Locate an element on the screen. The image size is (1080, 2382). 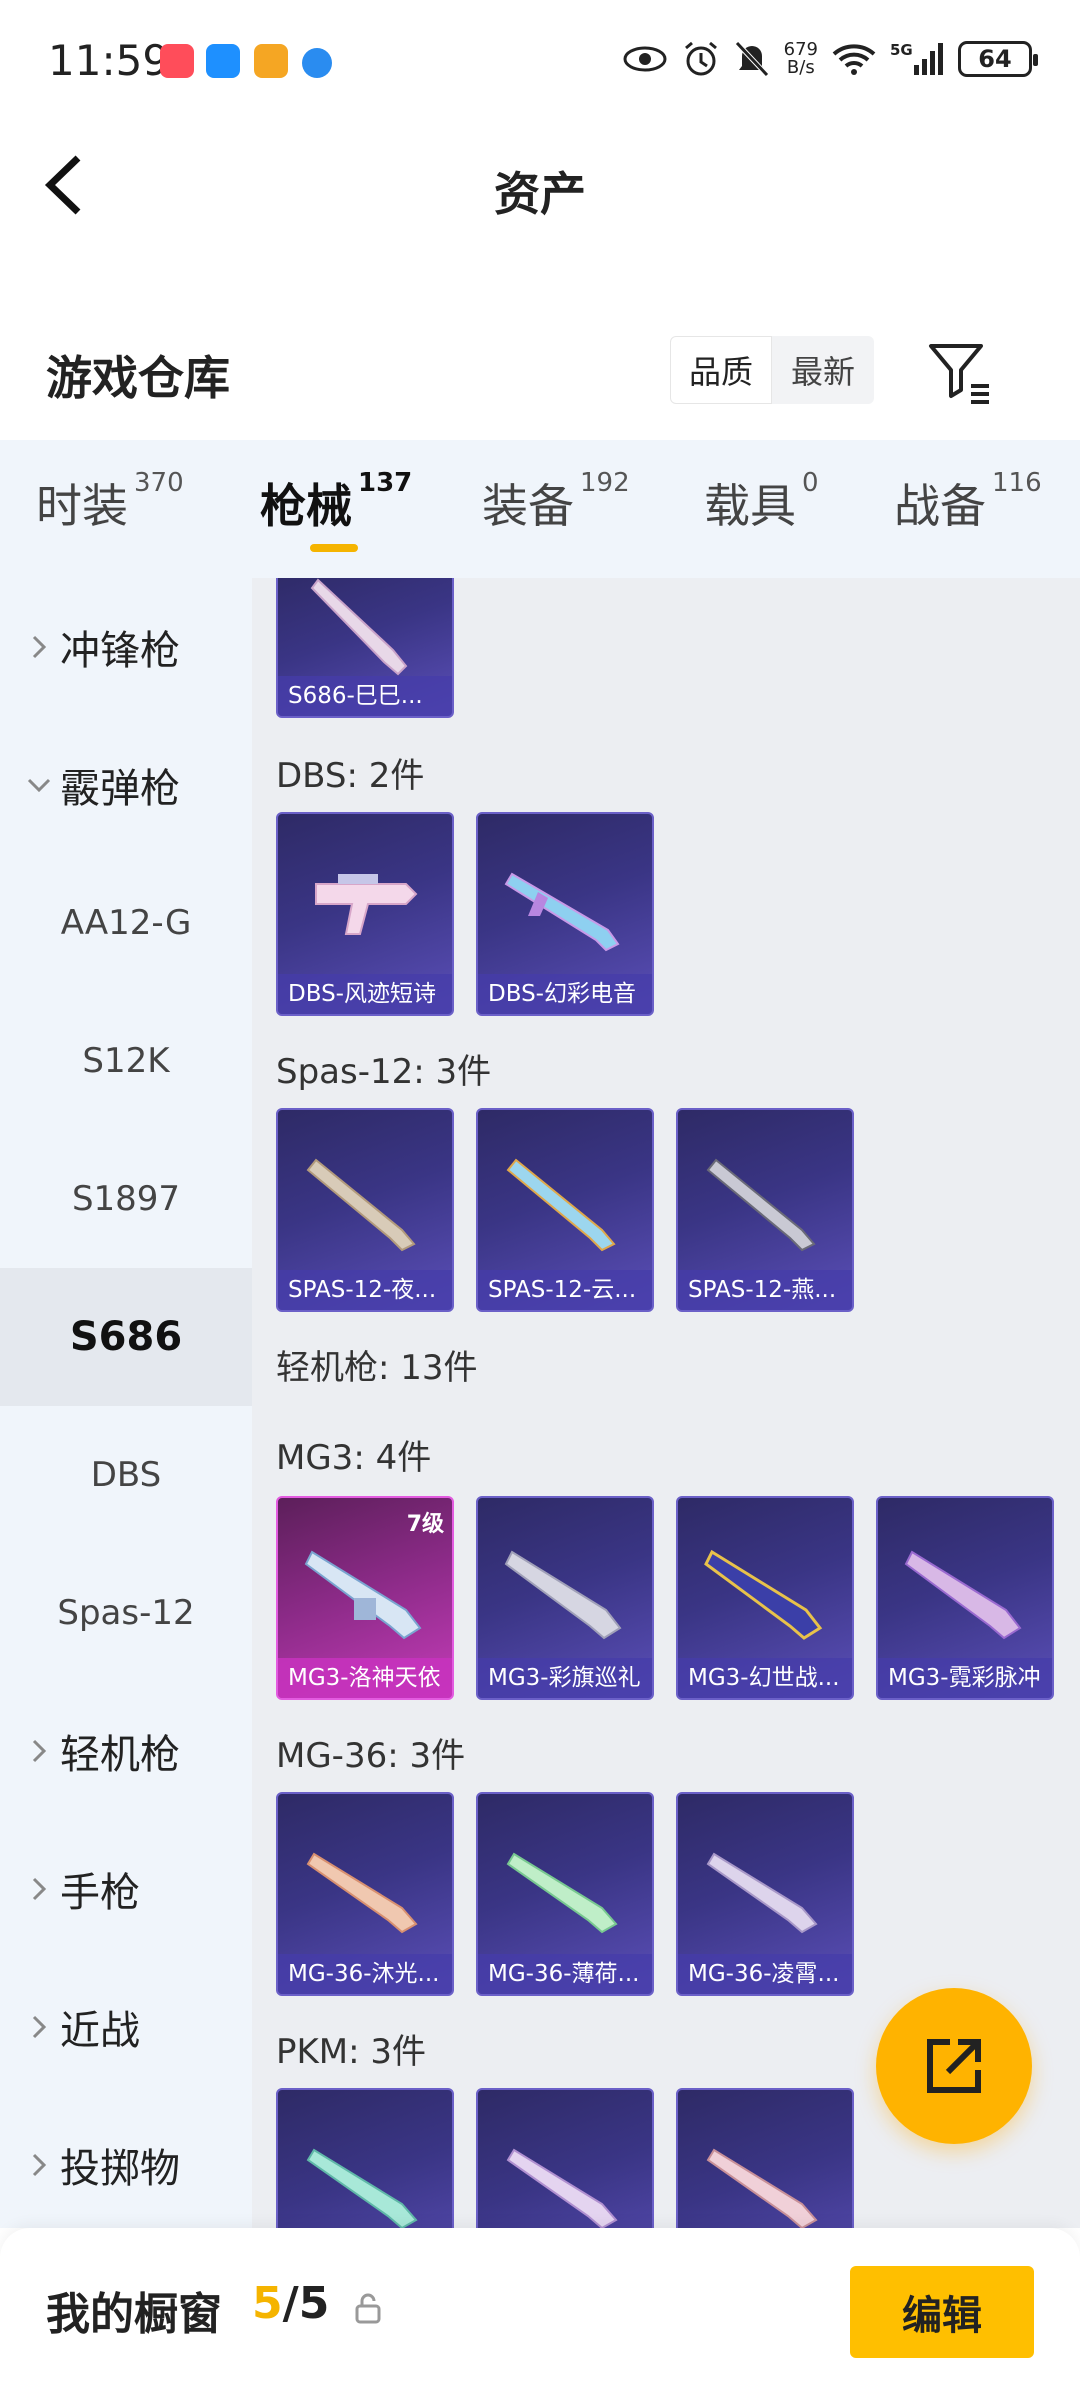
category-tabs: 时装 370 枪械 137 装备 192 载具 0 战备 116 is located at coordinates (540, 509).